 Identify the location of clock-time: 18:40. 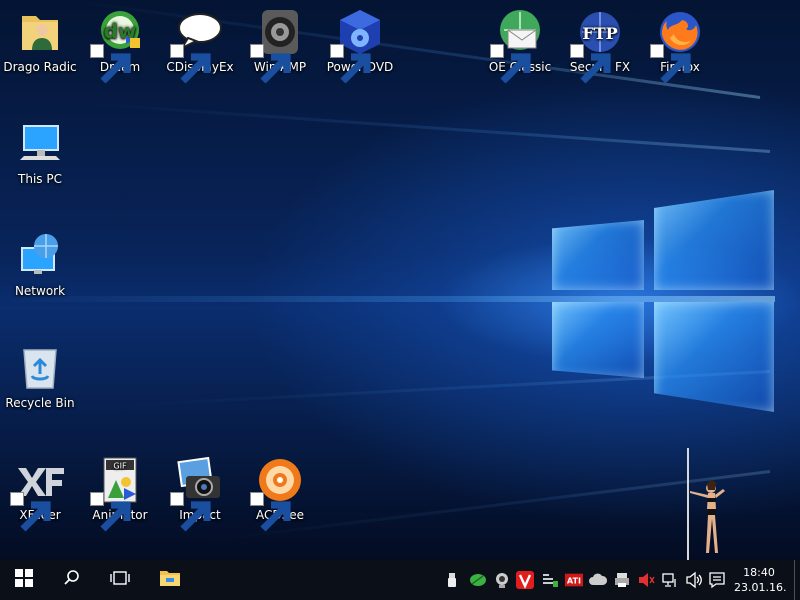
(759, 572).